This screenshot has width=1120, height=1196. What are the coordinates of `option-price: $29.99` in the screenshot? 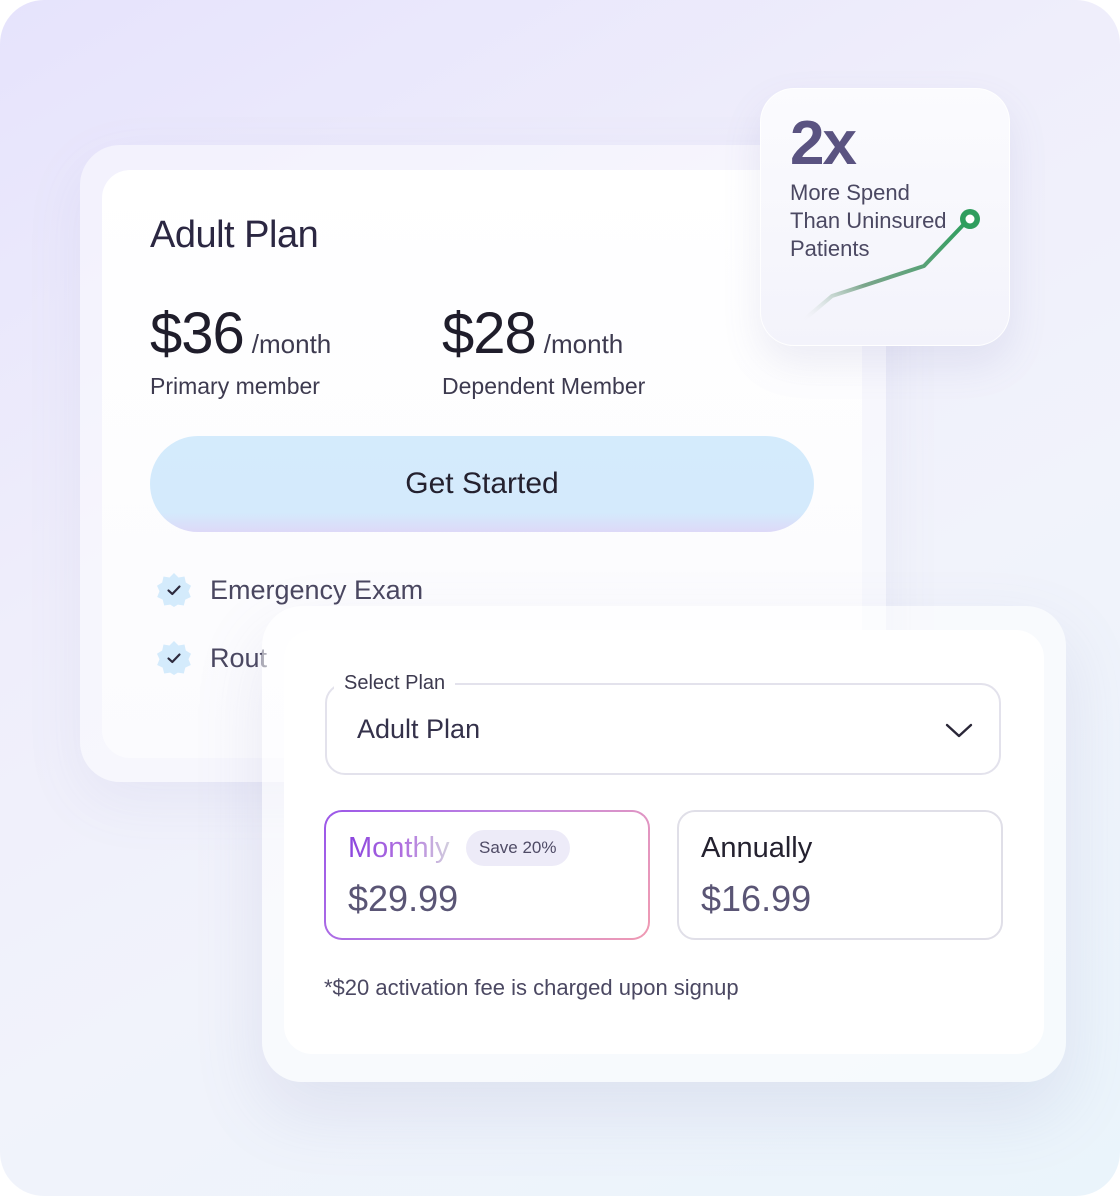 It's located at (403, 898).